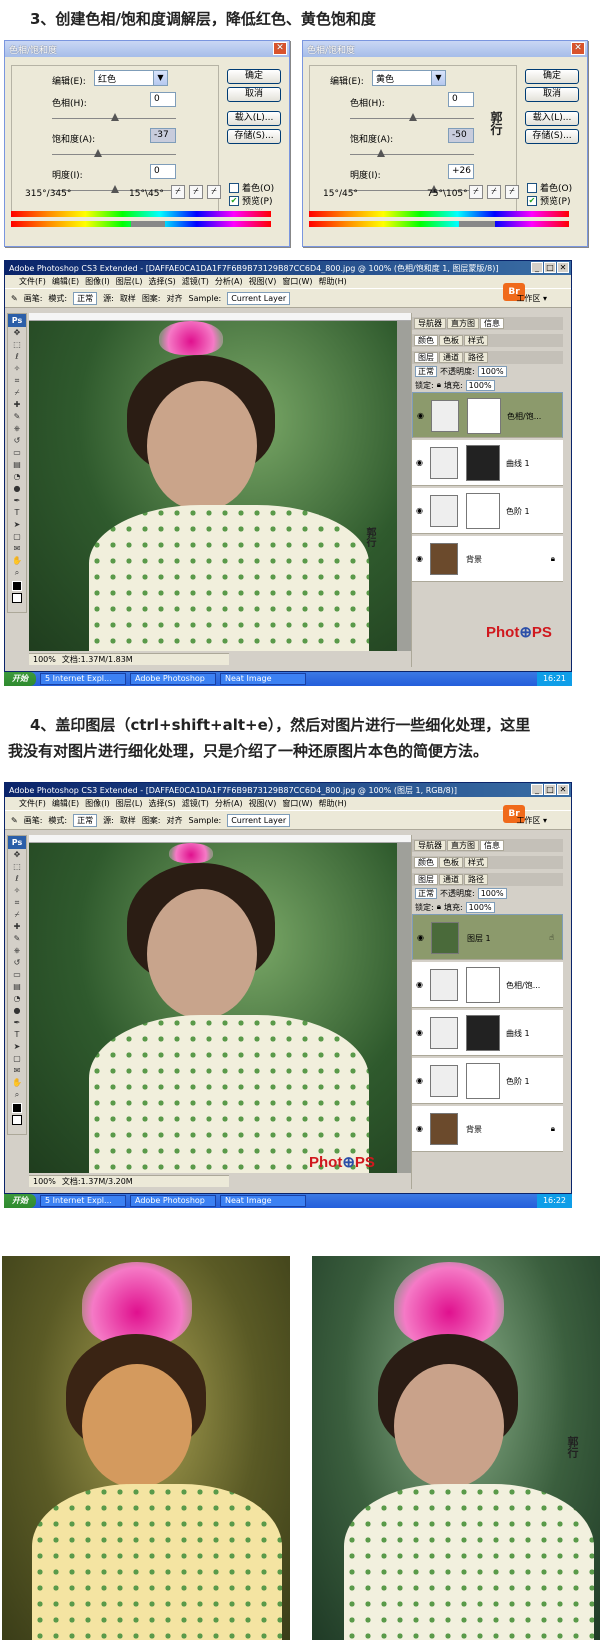 This screenshot has height=1644, width=608. Describe the element at coordinates (17, 465) in the screenshot. I see `gradient-tool-icon: ▤` at that location.